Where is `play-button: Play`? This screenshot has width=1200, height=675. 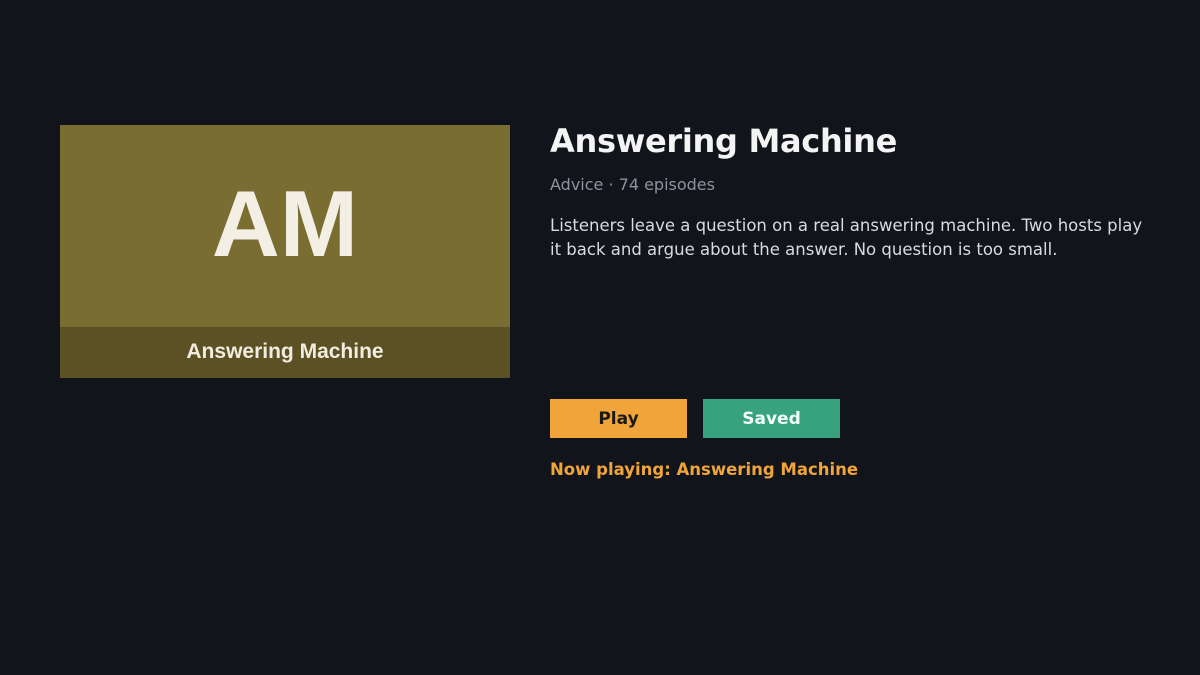 play-button: Play is located at coordinates (618, 418).